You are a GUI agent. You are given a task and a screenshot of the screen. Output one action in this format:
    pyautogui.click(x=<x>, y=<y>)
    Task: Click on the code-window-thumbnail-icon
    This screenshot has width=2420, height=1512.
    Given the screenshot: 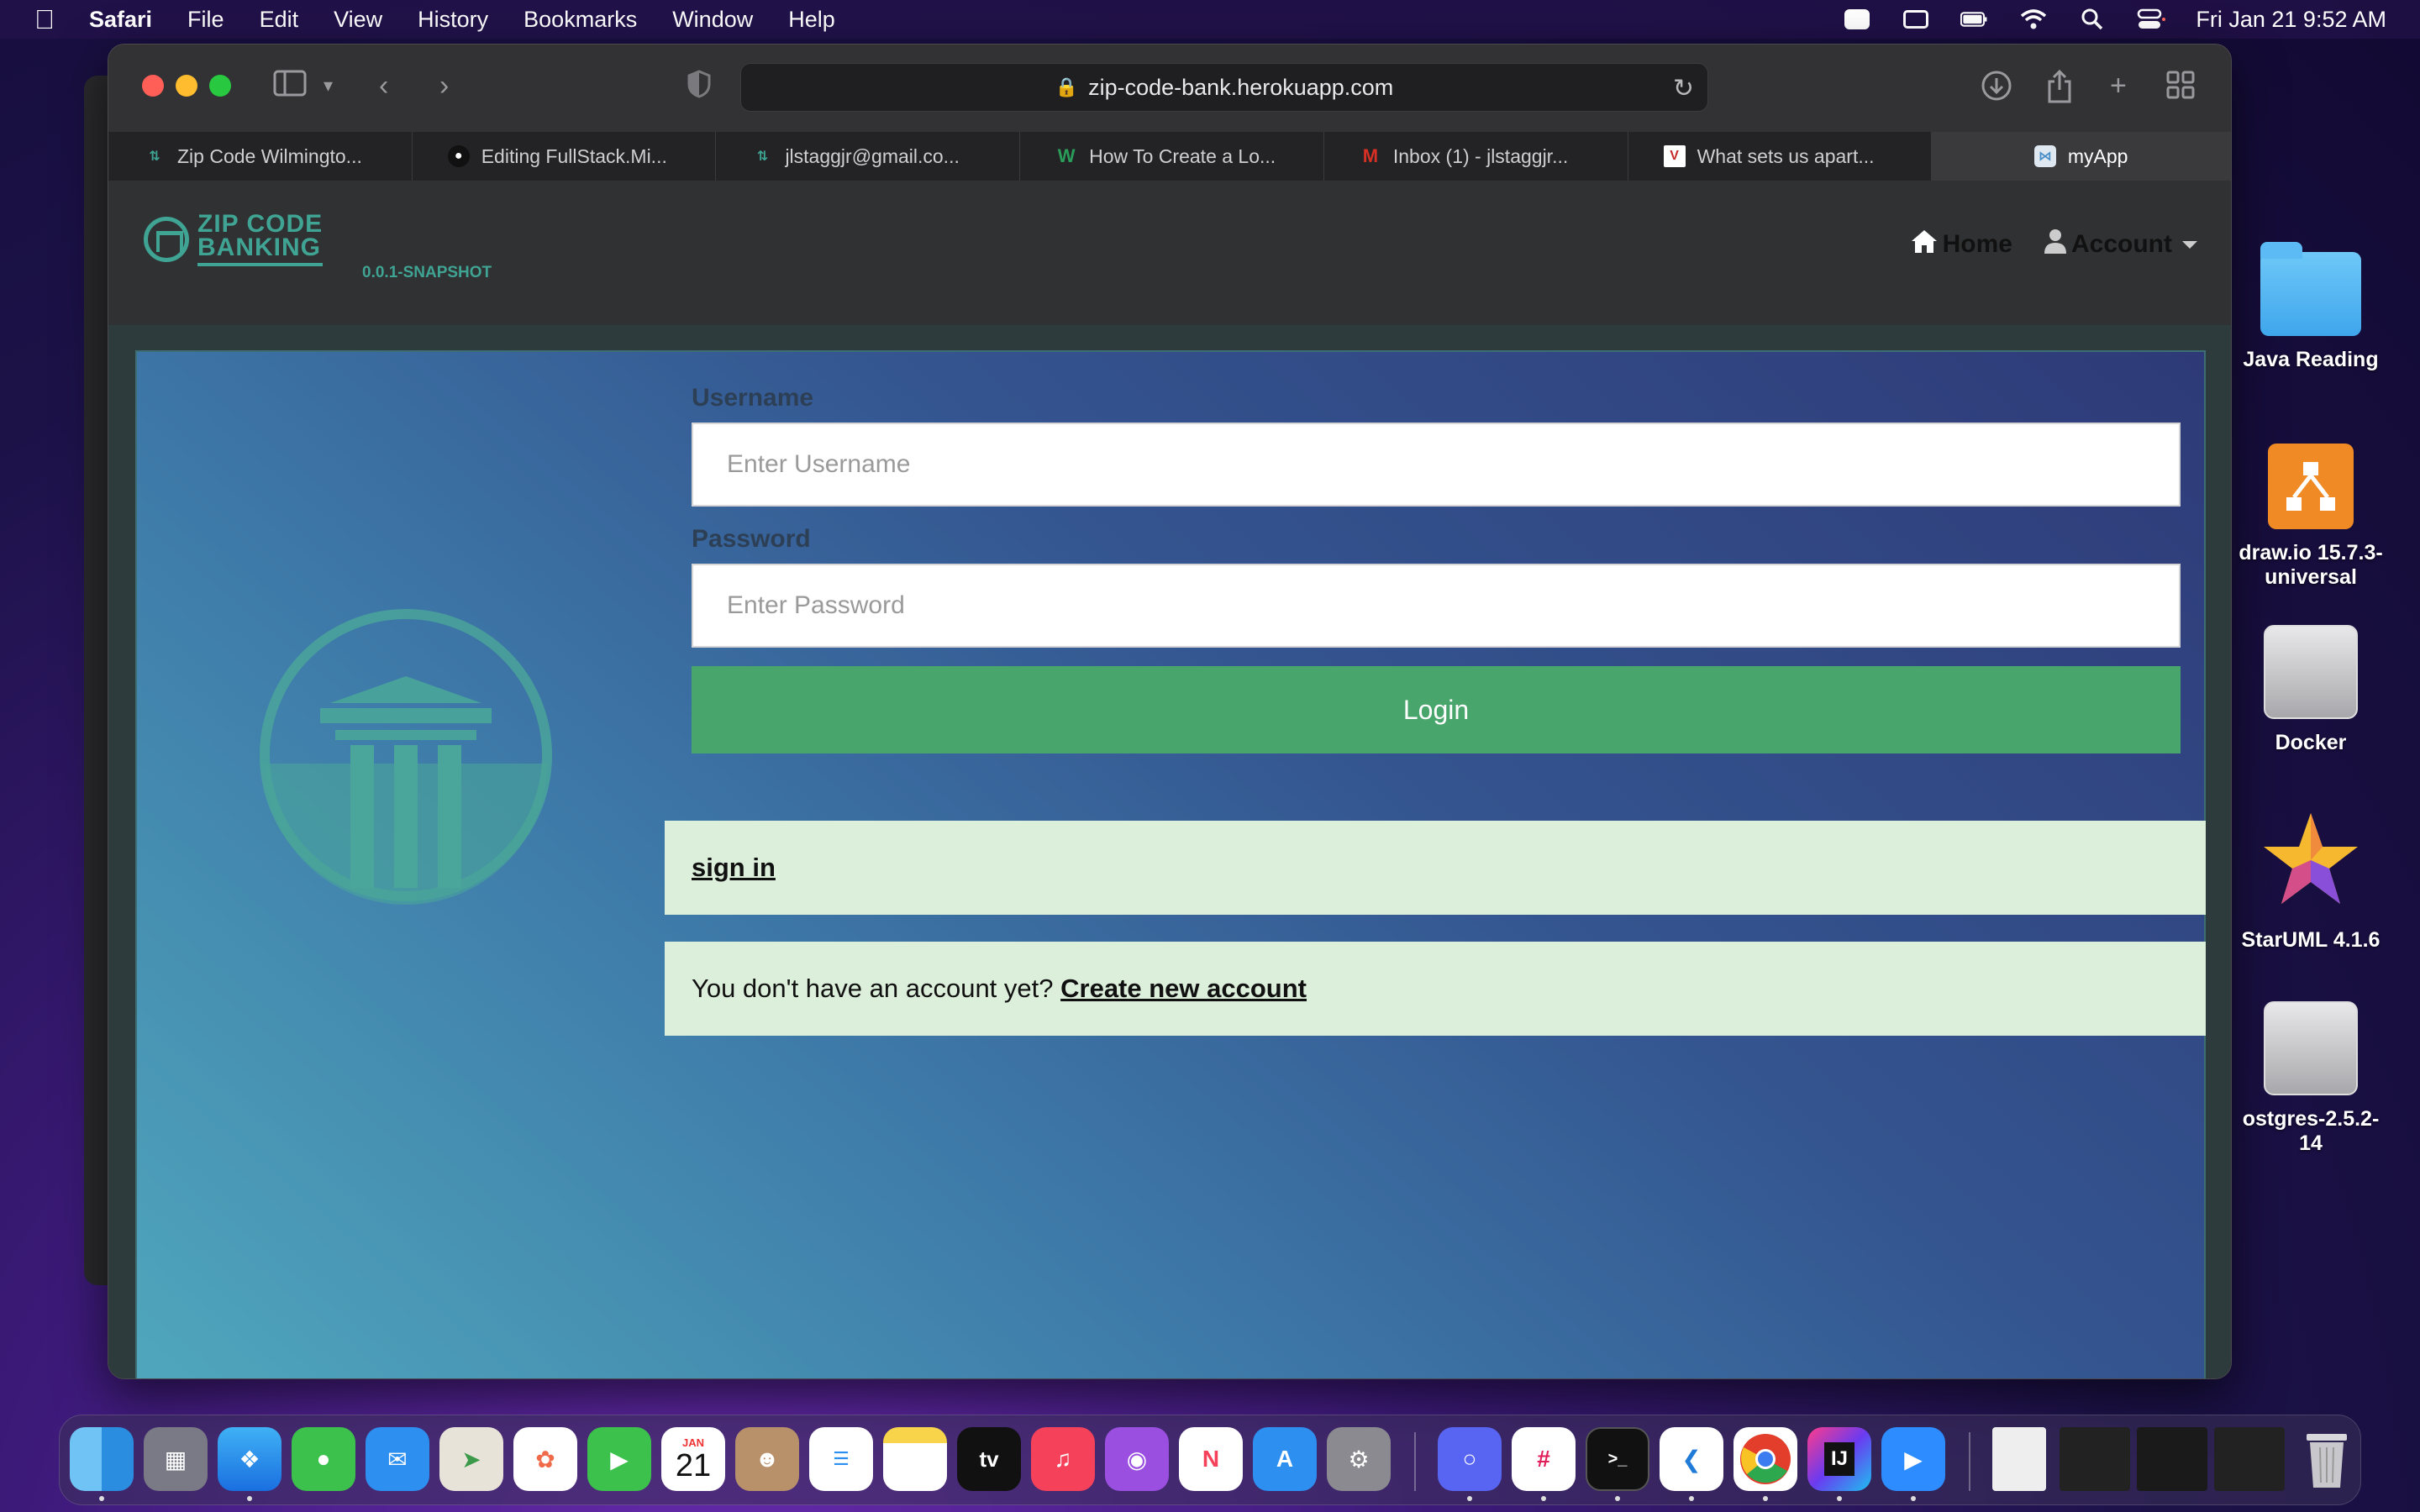 What is the action you would take?
    pyautogui.click(x=2249, y=1459)
    